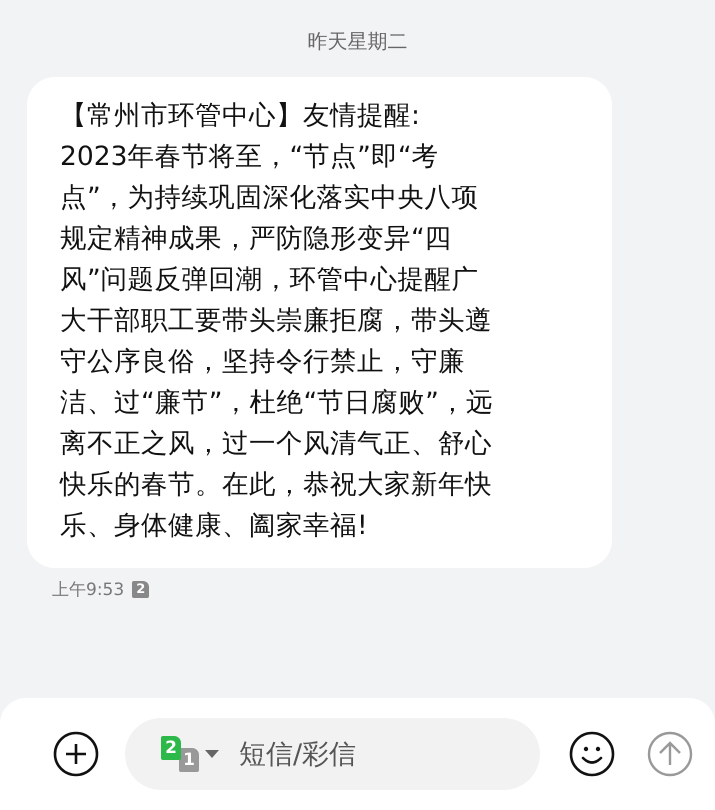 The image size is (715, 810). What do you see at coordinates (141, 589) in the screenshot?
I see `sim-badge: 2` at bounding box center [141, 589].